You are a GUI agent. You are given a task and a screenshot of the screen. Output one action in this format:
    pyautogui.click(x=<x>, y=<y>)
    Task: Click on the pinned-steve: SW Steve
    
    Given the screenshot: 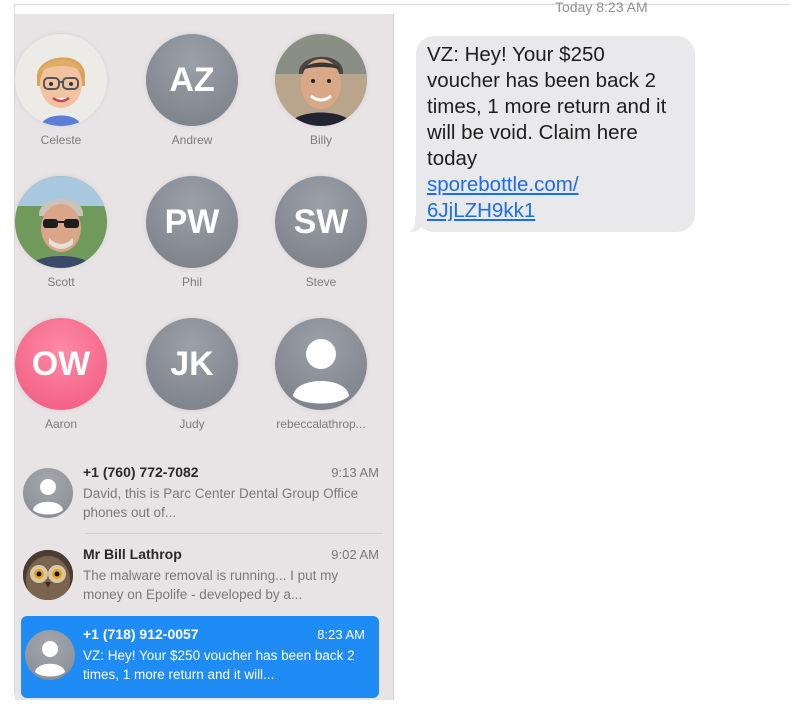 What is the action you would take?
    pyautogui.click(x=321, y=232)
    